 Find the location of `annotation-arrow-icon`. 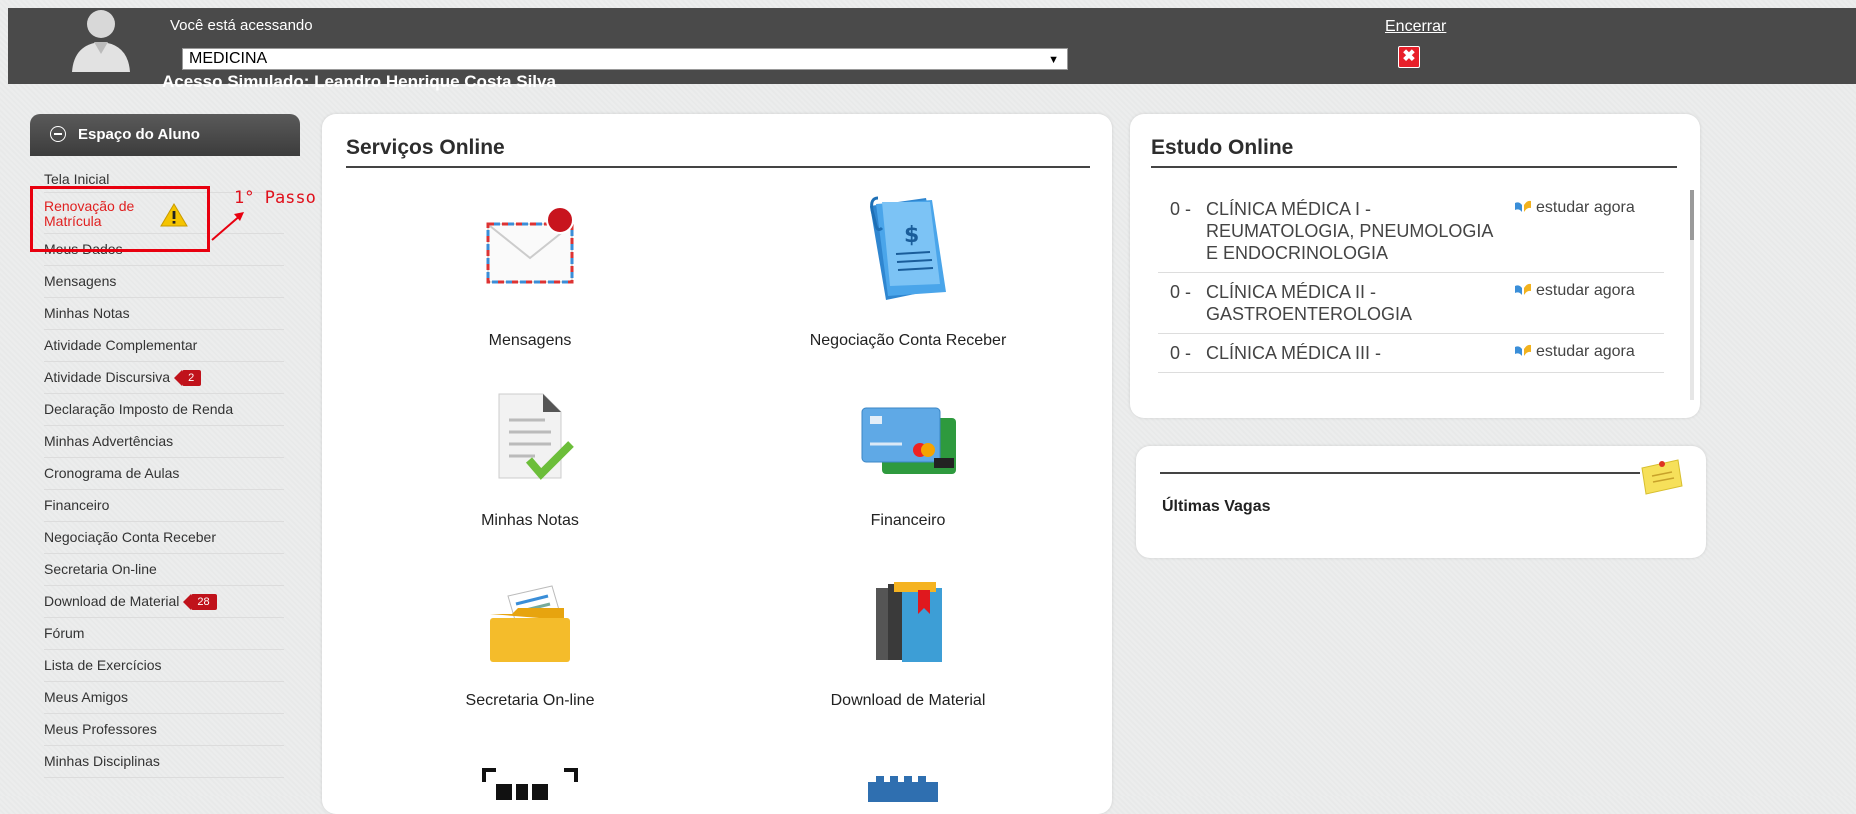

annotation-arrow-icon is located at coordinates (227, 226).